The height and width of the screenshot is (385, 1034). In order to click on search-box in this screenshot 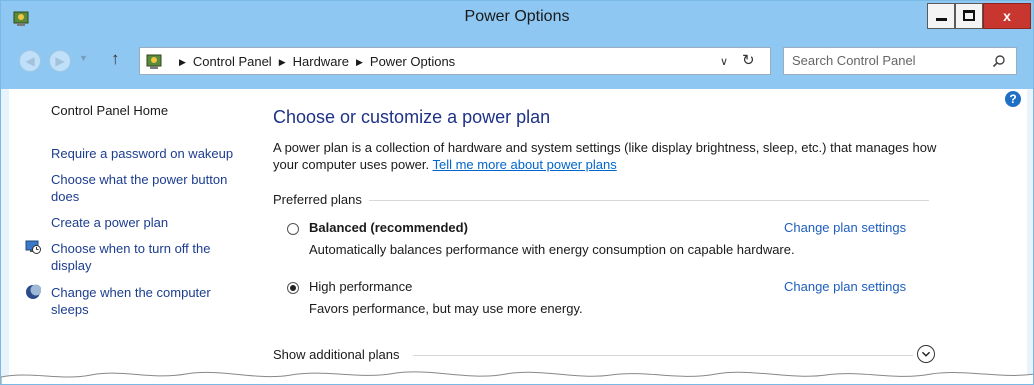, I will do `click(900, 61)`.